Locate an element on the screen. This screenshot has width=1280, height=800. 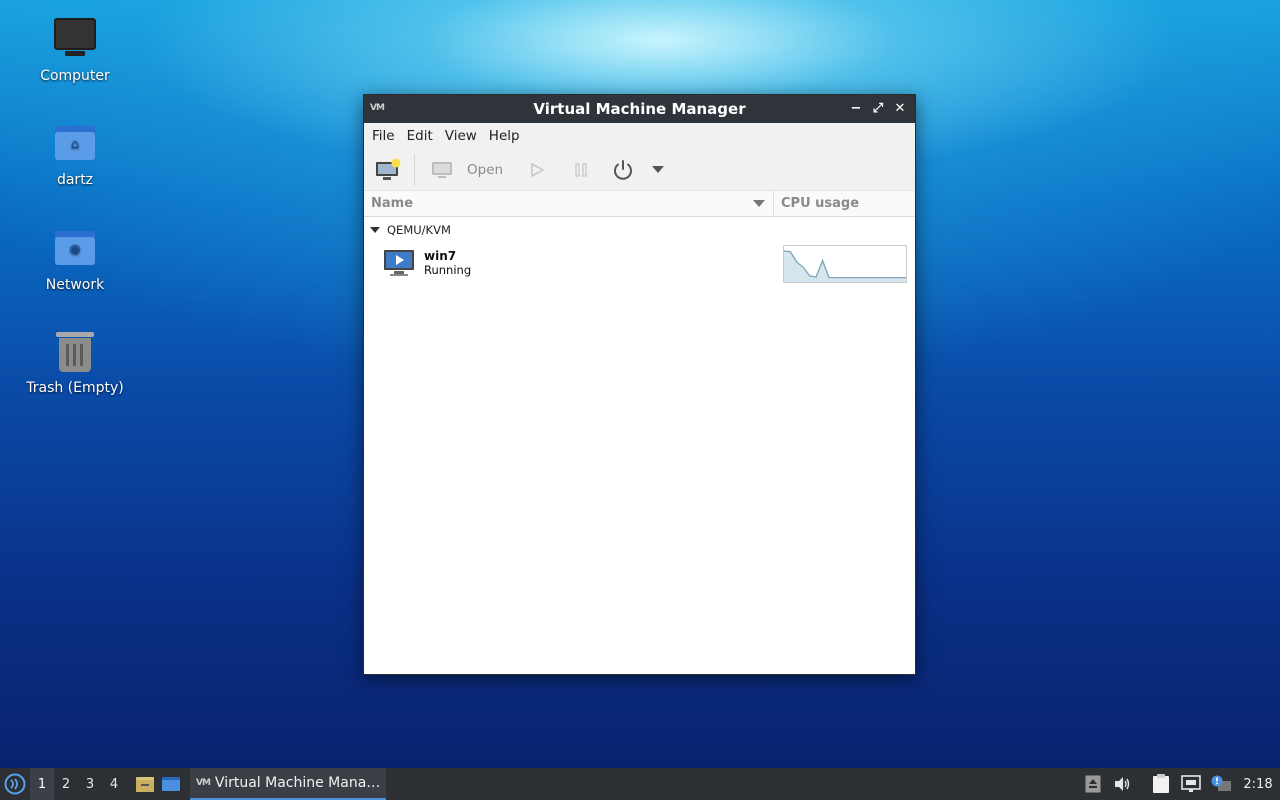
maximize-icon: ⤢ is located at coordinates (878, 109).